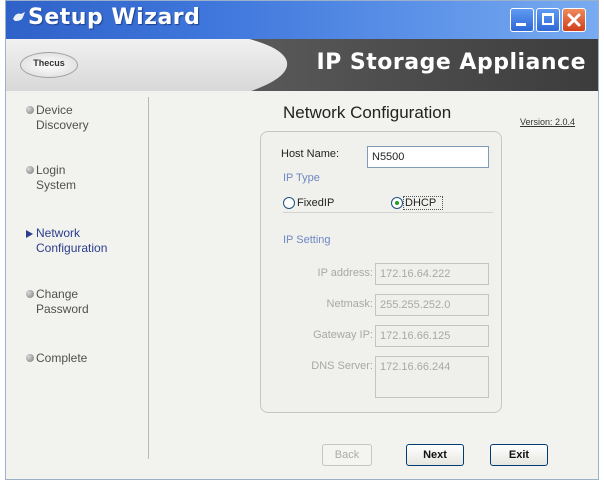 Image resolution: width=604 pixels, height=484 pixels. What do you see at coordinates (302, 20) in the screenshot?
I see `title-bar: Setup Wizard` at bounding box center [302, 20].